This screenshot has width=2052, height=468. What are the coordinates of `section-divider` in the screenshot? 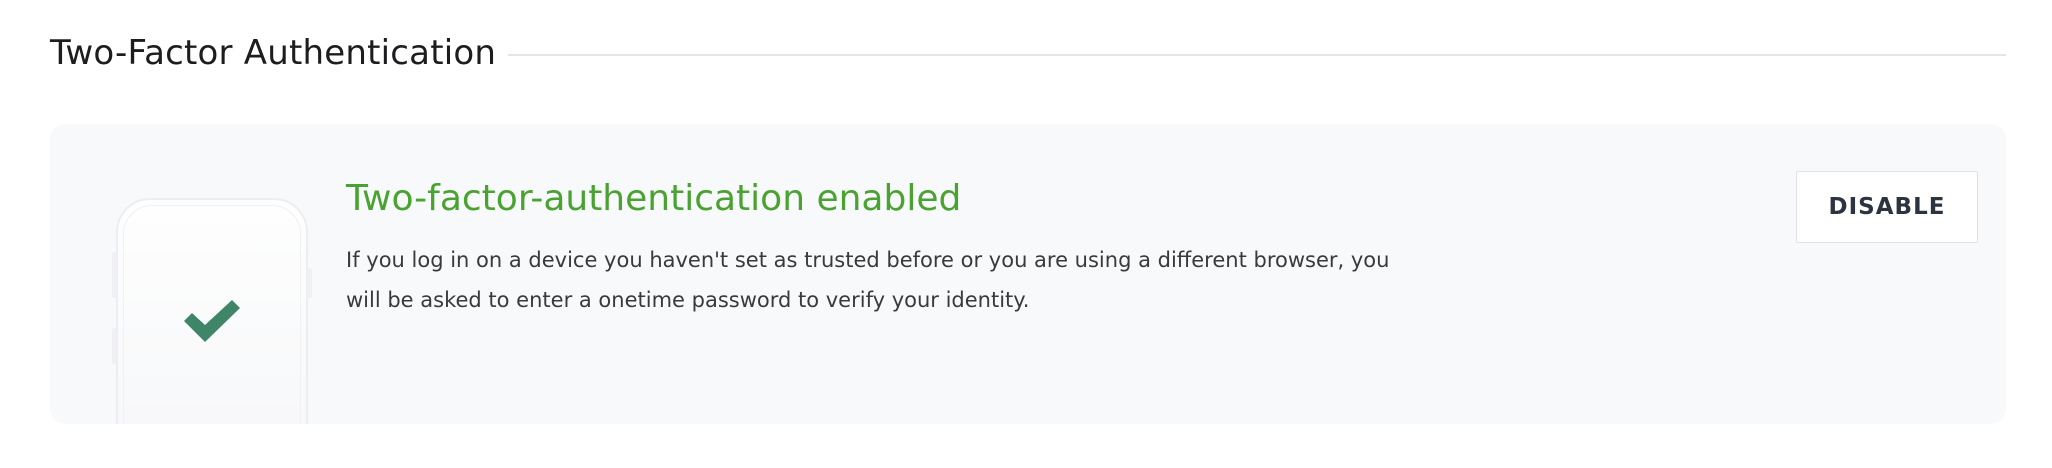 It's located at (1257, 55).